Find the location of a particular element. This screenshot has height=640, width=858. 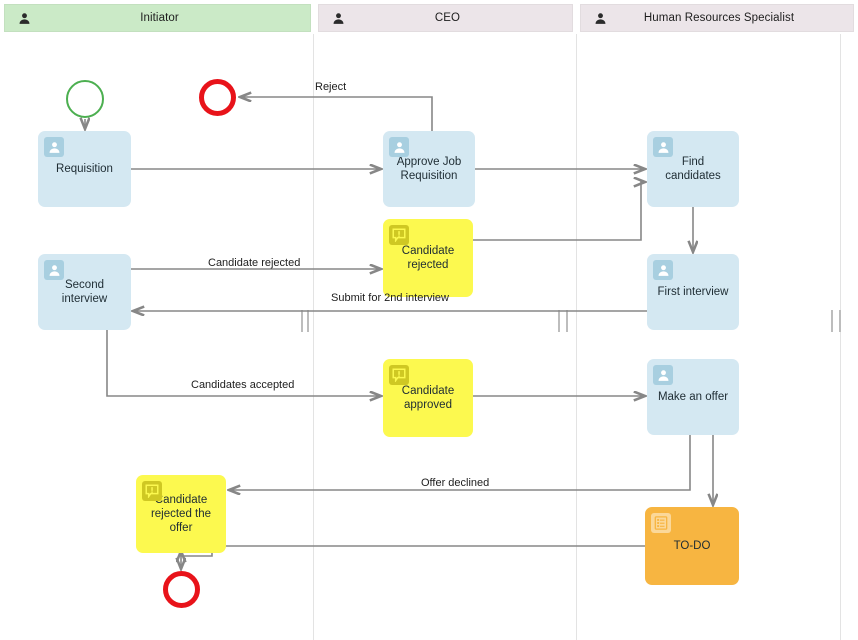

task-second-interview: Second interview is located at coordinates (84, 292).